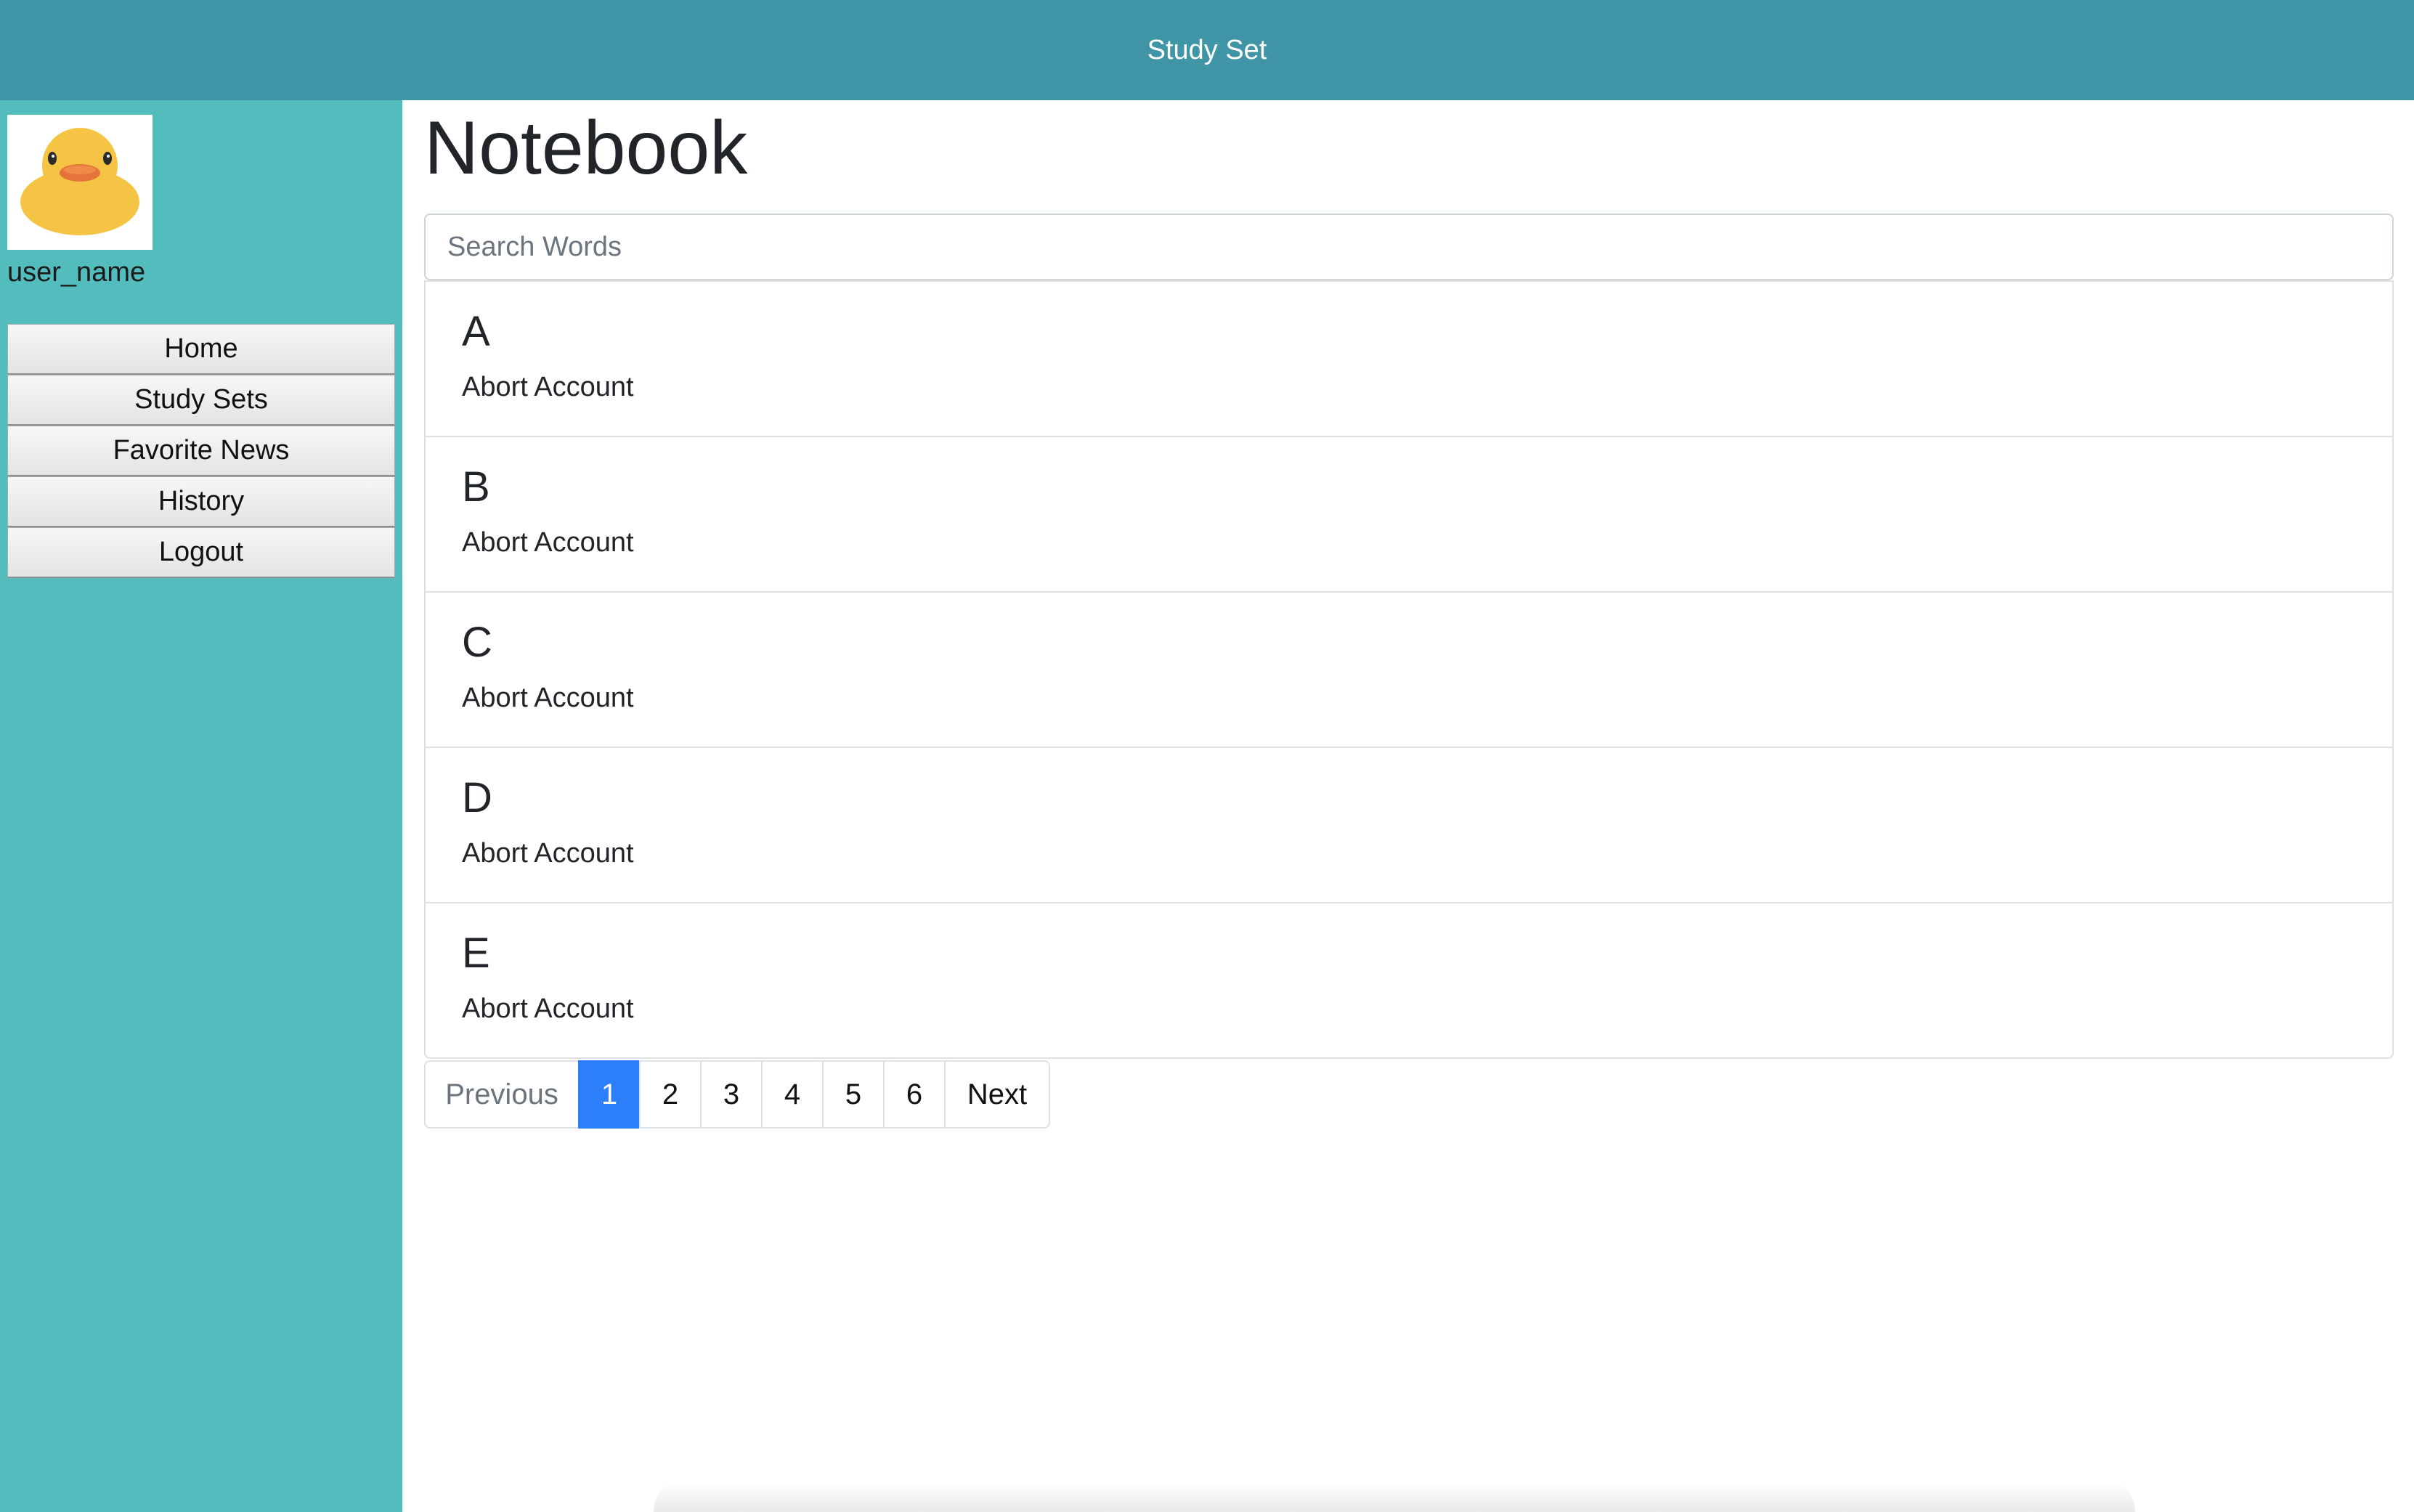  Describe the element at coordinates (731, 1094) in the screenshot. I see `pagination-page-3: 3` at that location.